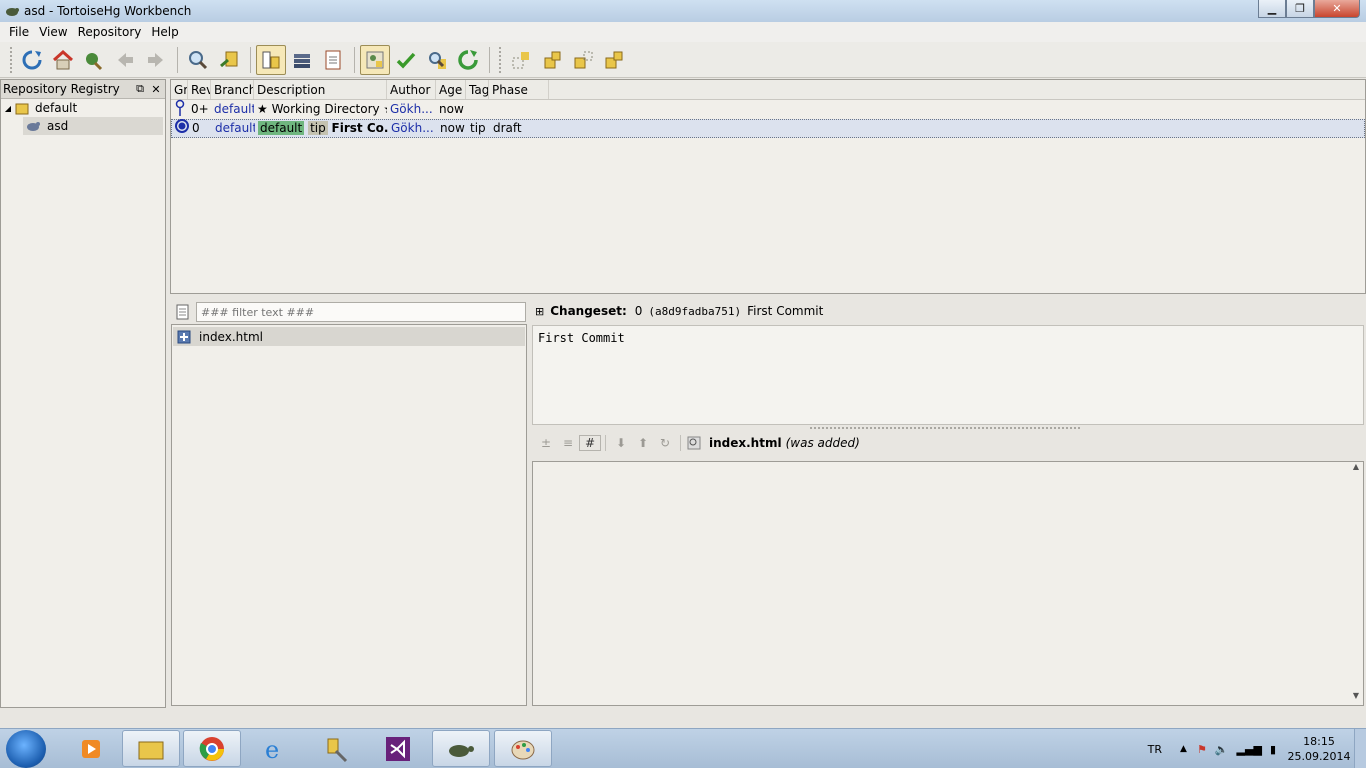 This screenshot has width=1366, height=768. I want to click on show-hidden-icons-icon: ▲, so click(1183, 749).